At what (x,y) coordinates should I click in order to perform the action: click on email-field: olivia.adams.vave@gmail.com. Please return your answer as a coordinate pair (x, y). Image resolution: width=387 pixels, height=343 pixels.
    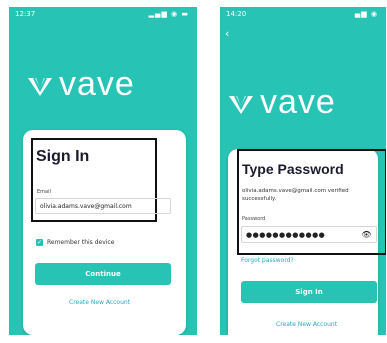
    Looking at the image, I should click on (103, 206).